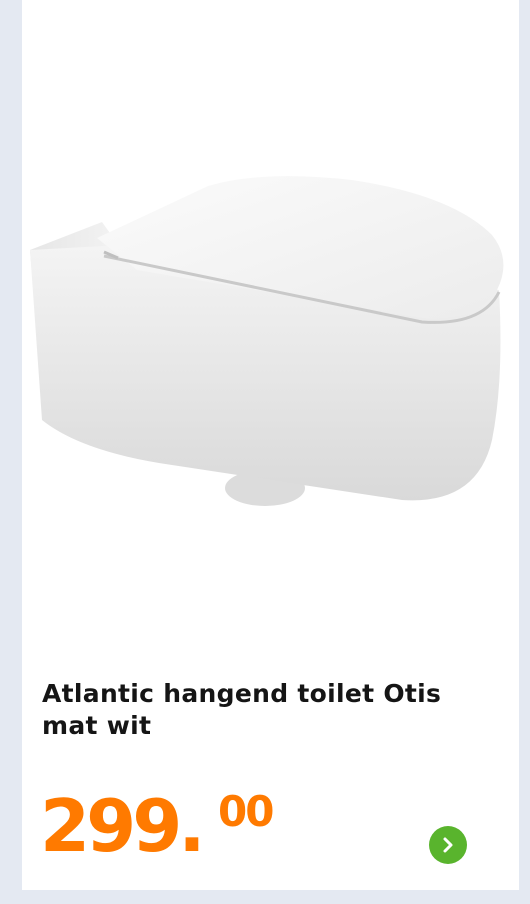 This screenshot has height=904, width=530. I want to click on next-button, so click(448, 845).